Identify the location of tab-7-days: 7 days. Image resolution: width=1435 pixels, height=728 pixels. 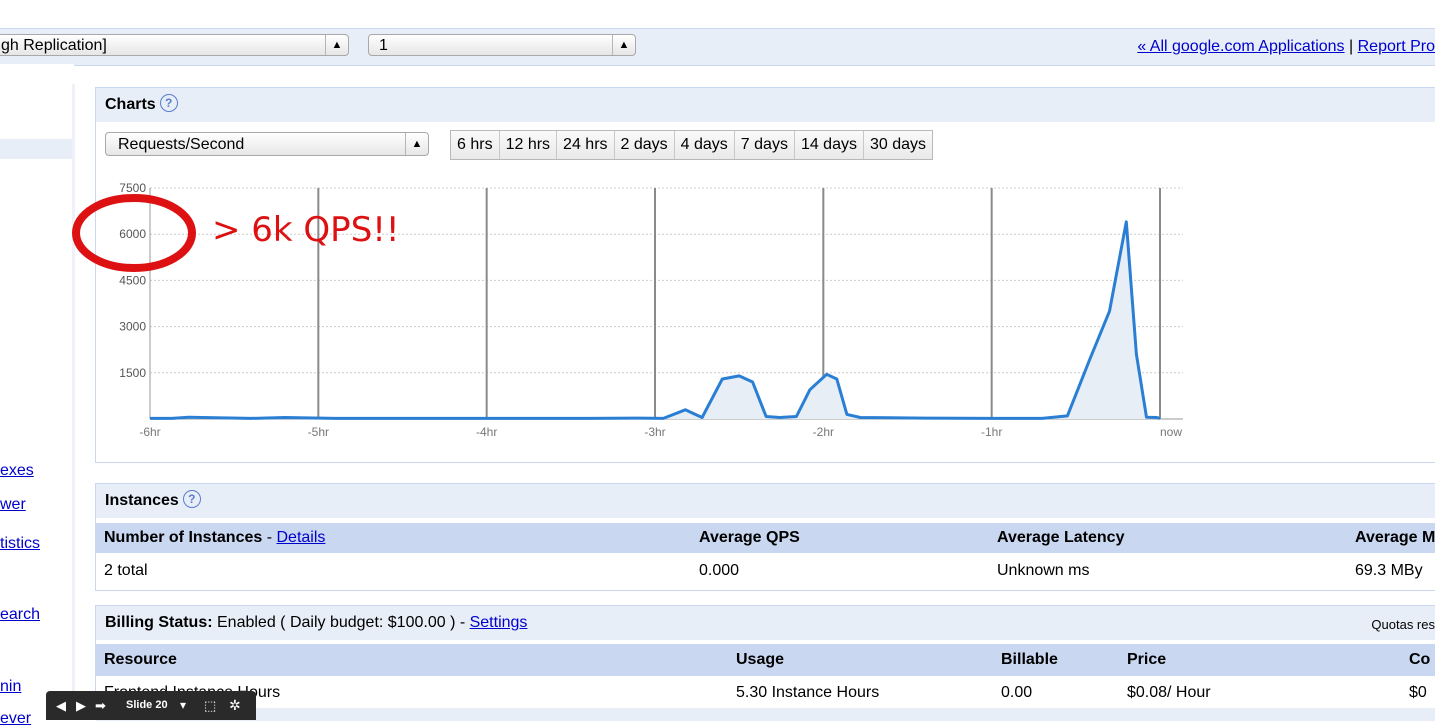
(764, 145).